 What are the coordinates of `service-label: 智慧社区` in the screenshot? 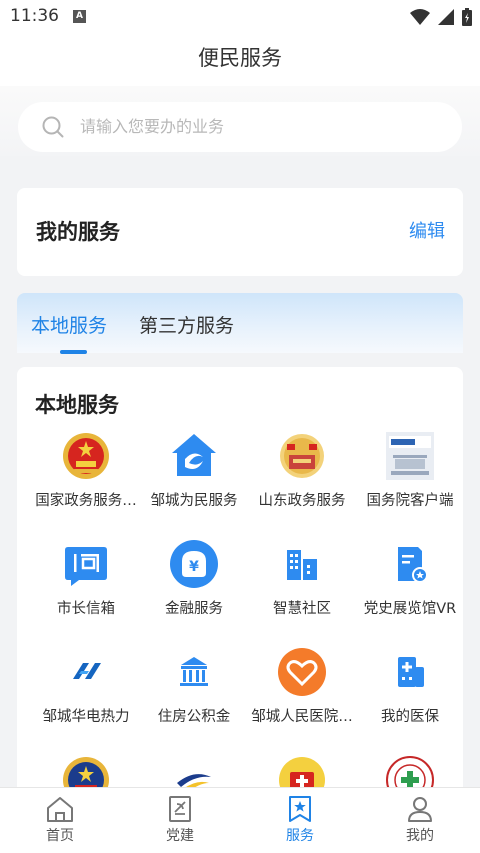 It's located at (302, 609).